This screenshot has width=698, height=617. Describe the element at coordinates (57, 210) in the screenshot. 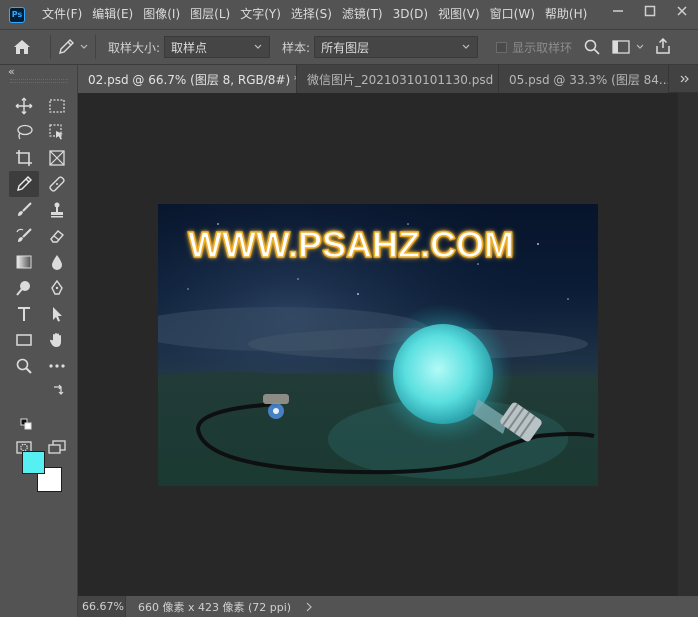

I see `clone-stamp-tool` at that location.